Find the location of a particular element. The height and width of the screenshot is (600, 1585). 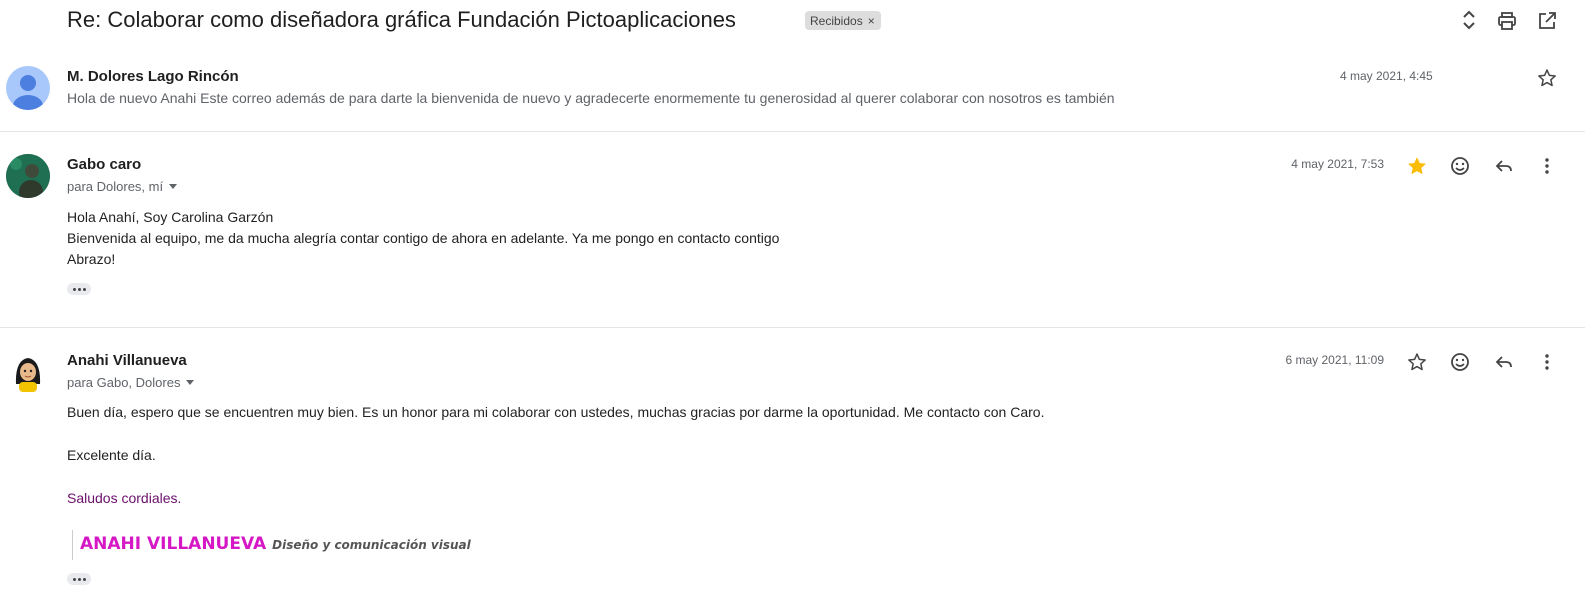

expand-collapse-icon is located at coordinates (1469, 20).